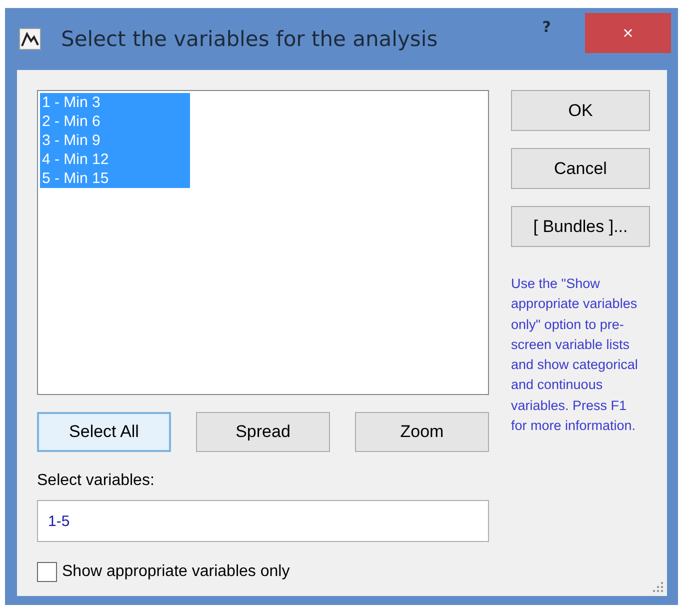  Describe the element at coordinates (263, 521) in the screenshot. I see `select-variables-field: 1-5` at that location.